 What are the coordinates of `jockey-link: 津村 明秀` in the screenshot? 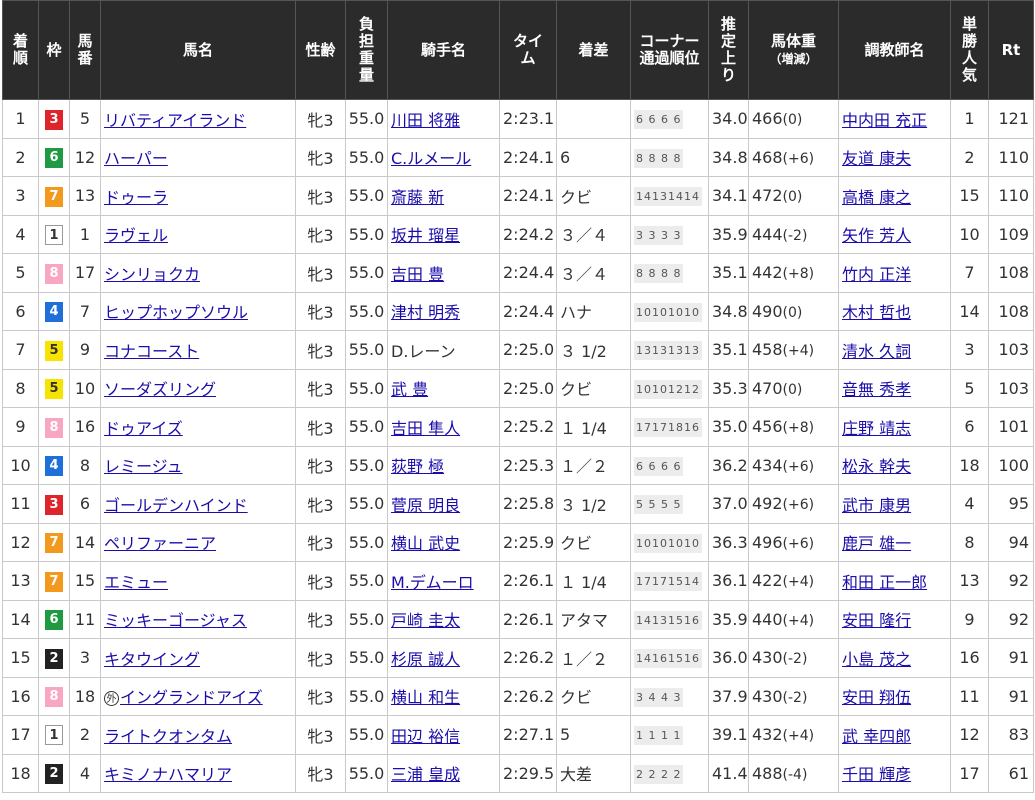 It's located at (425, 312).